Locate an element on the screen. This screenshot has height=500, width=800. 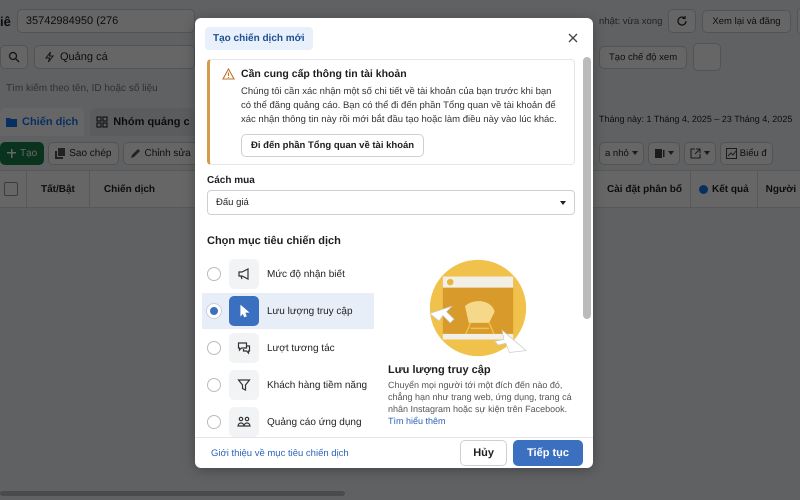
breakdown-dropdown: a nhỏ is located at coordinates (621, 153).